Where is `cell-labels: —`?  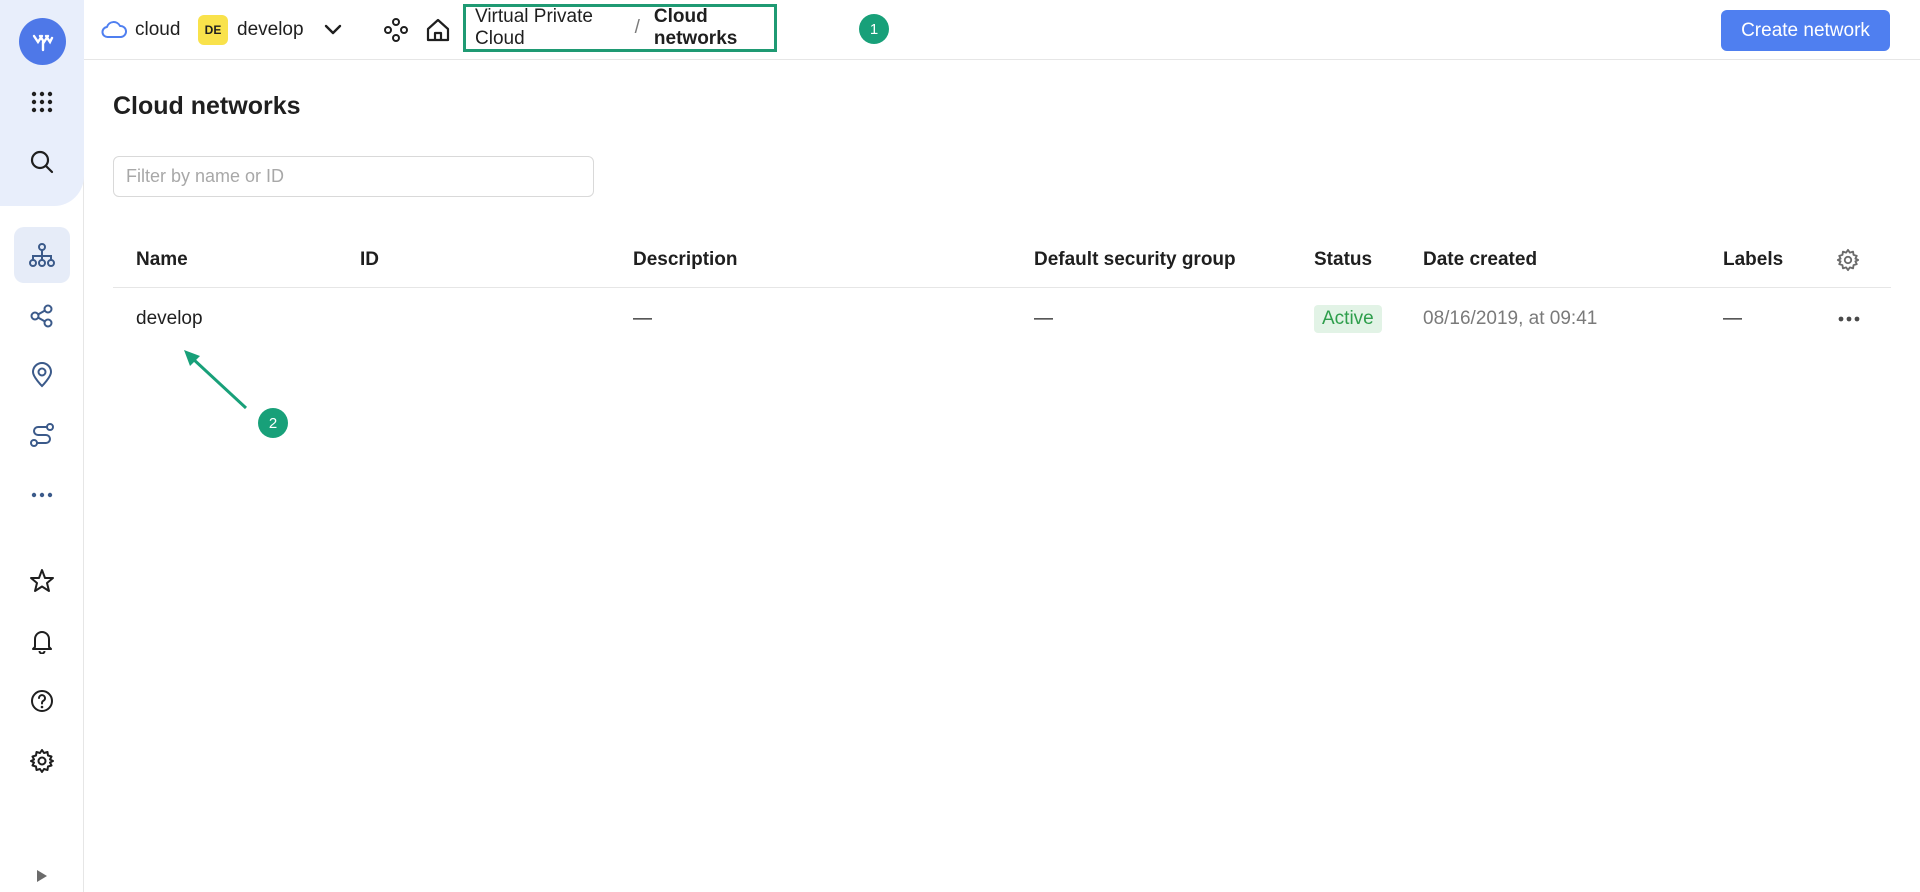
cell-labels: — is located at coordinates (1732, 318).